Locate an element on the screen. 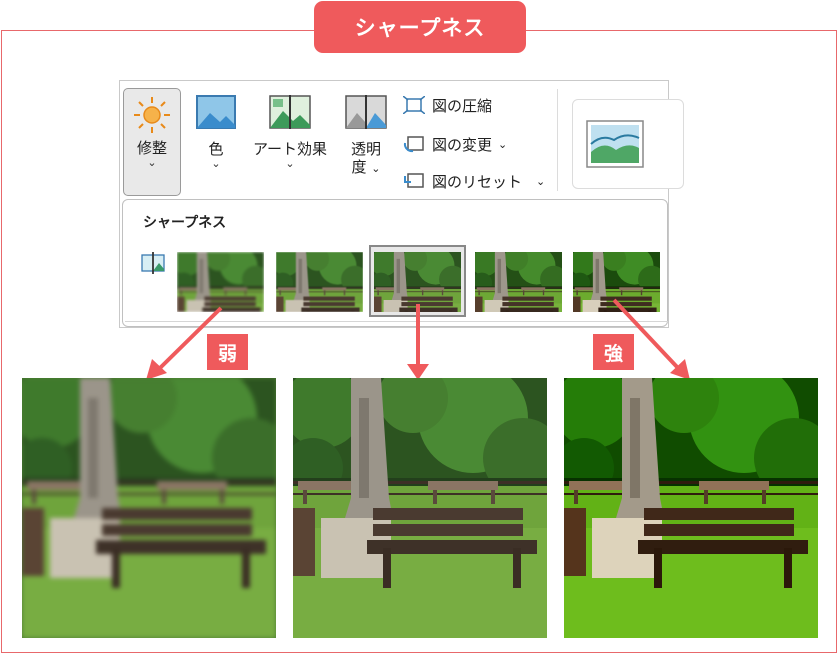 The width and height of the screenshot is (840, 655). reset-label: 図のリセット is located at coordinates (477, 181).